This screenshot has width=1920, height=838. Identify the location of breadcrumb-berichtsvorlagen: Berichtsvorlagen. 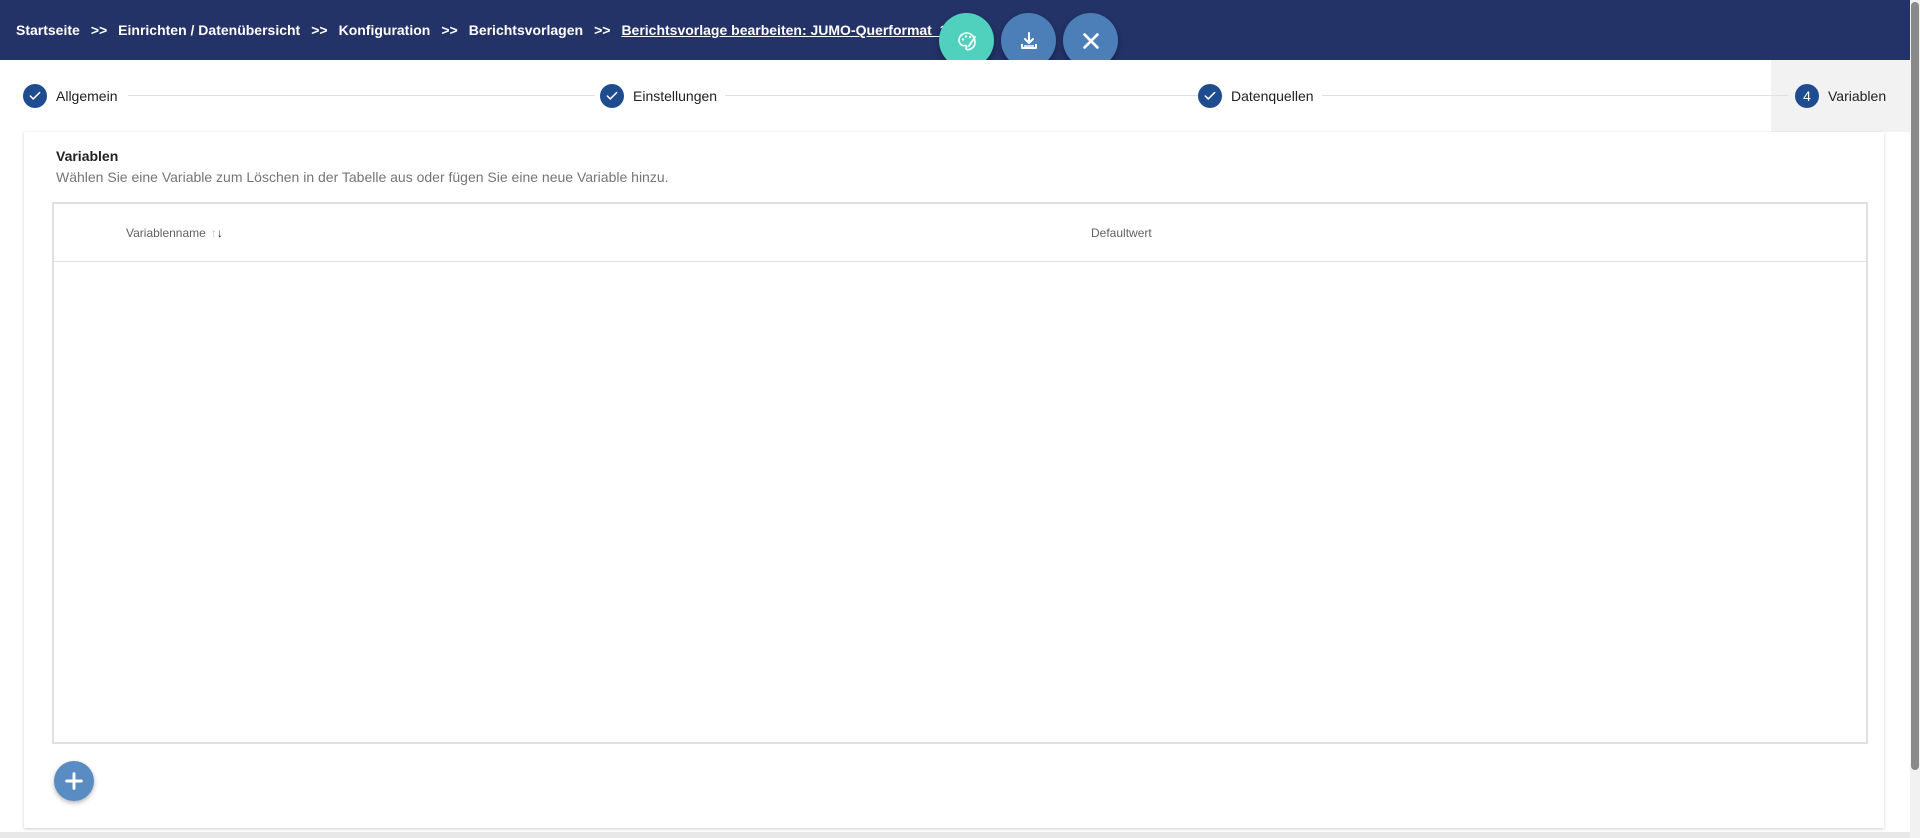
(526, 30).